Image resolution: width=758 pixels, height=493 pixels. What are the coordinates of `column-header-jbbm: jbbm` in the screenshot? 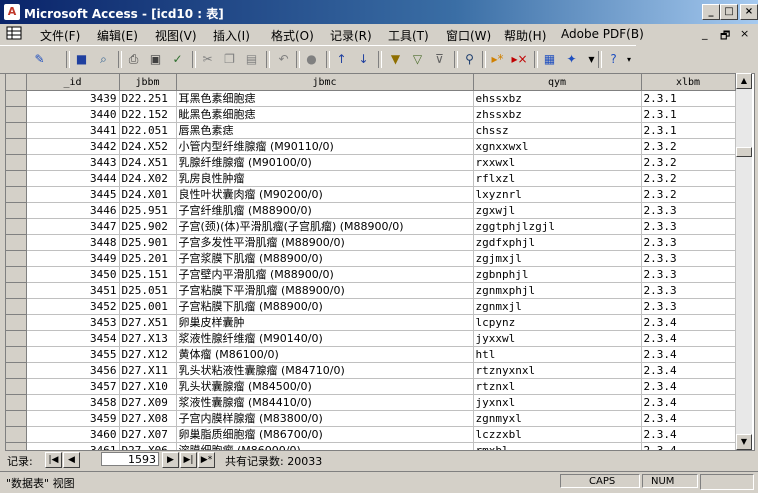 It's located at (148, 82).